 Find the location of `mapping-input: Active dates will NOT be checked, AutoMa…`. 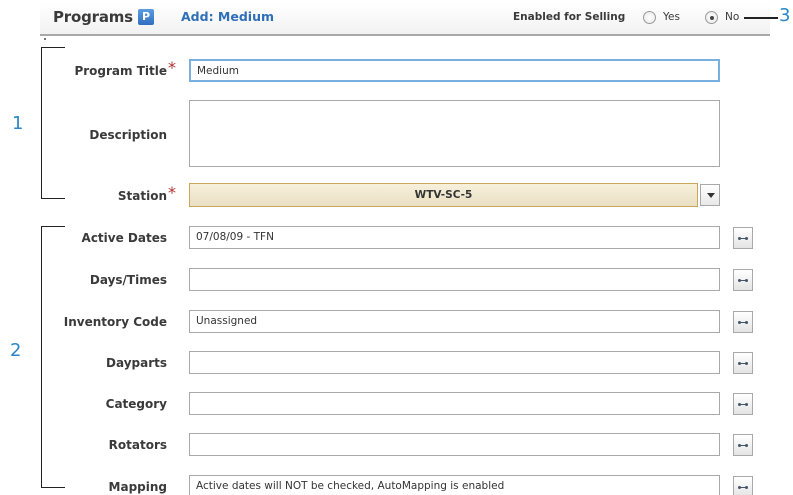

mapping-input: Active dates will NOT be checked, AutoMa… is located at coordinates (454, 485).